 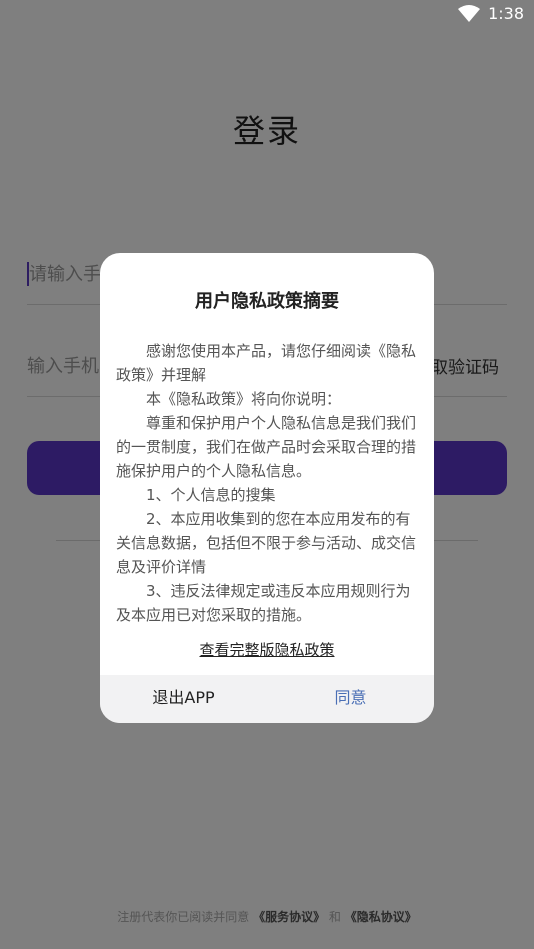 What do you see at coordinates (244, 399) in the screenshot?
I see `policy-paragraph: 本《隐私政策》将向你说明：` at bounding box center [244, 399].